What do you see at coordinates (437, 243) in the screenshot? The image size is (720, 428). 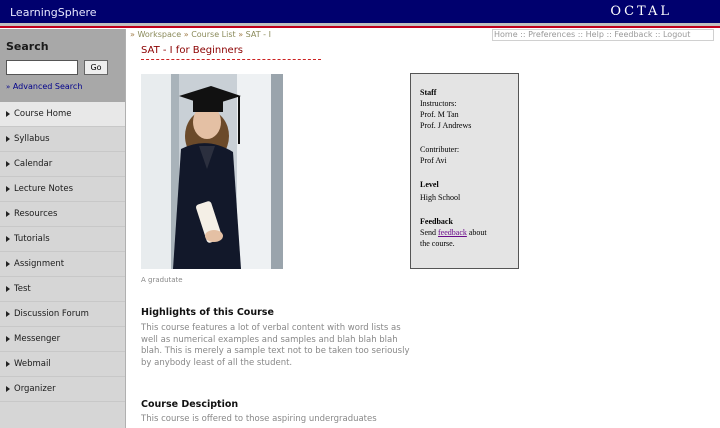 I see `feedback-tail: the course.` at bounding box center [437, 243].